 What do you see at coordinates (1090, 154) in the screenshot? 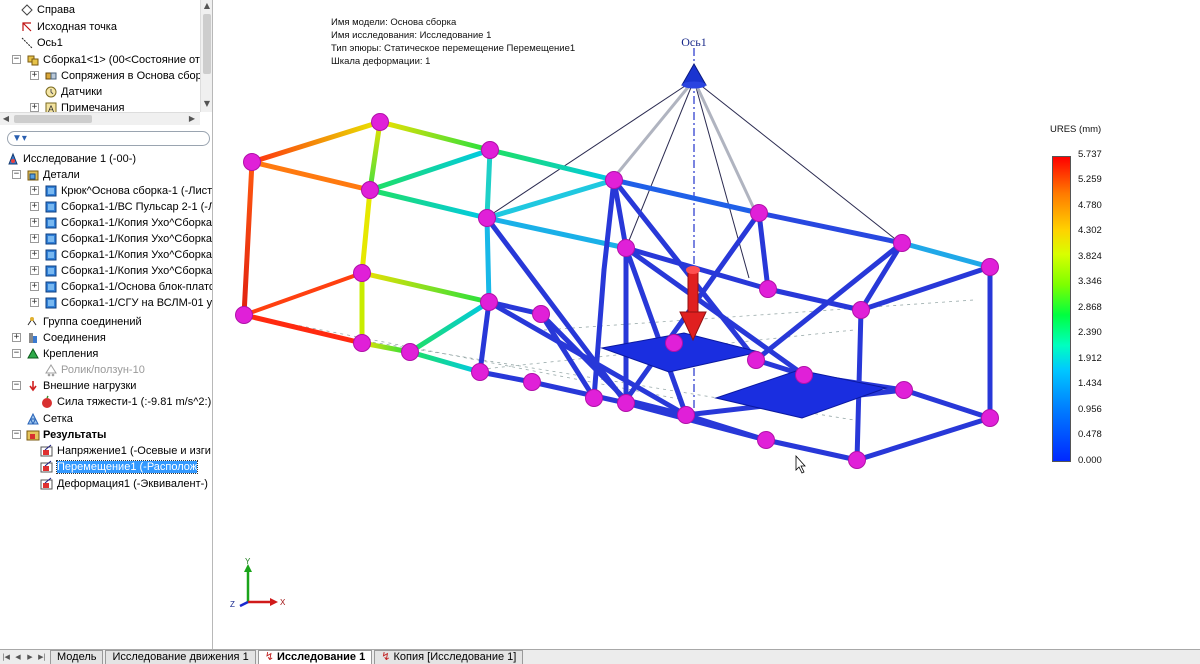
I see `legend-value: 5.737` at bounding box center [1090, 154].